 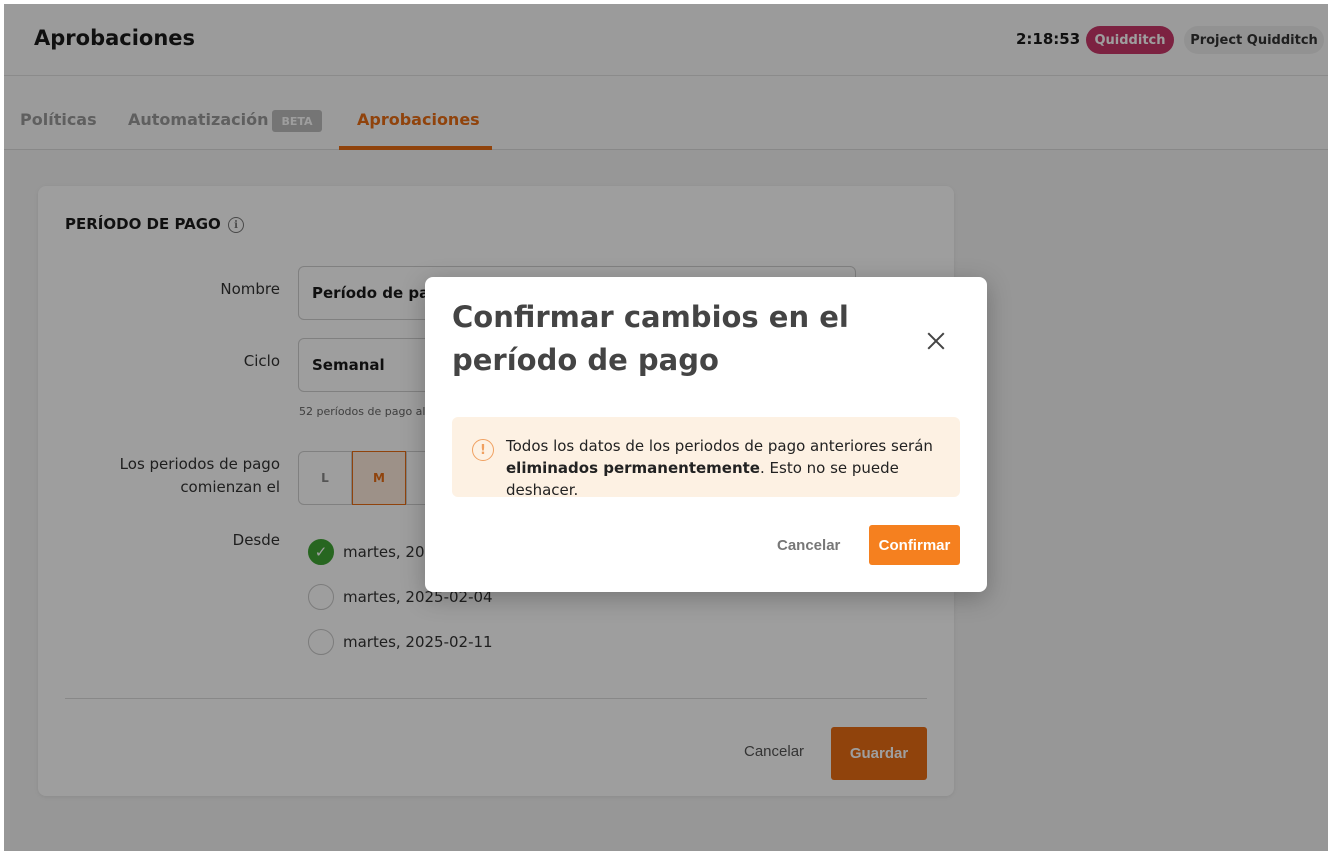 What do you see at coordinates (914, 545) in the screenshot?
I see `confirm-button: Confirmar` at bounding box center [914, 545].